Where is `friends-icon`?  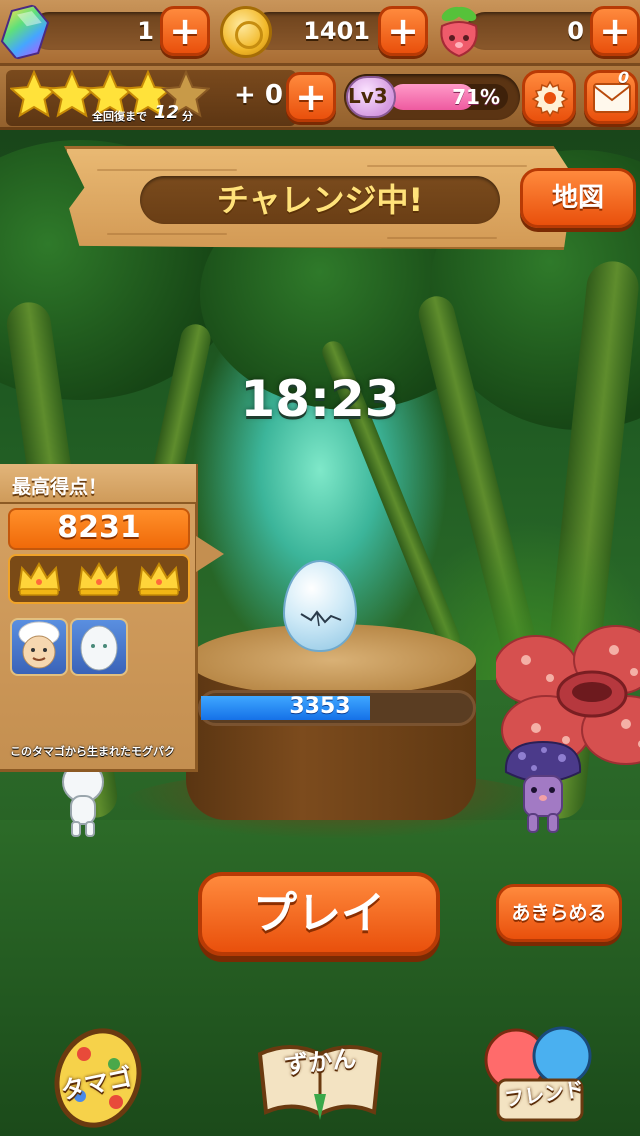
friends-icon is located at coordinates (538, 1074).